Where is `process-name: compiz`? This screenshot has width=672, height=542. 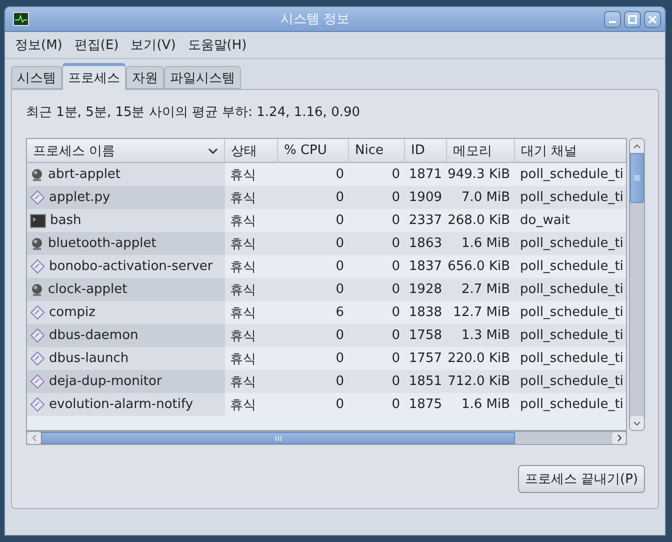
process-name: compiz is located at coordinates (72, 312).